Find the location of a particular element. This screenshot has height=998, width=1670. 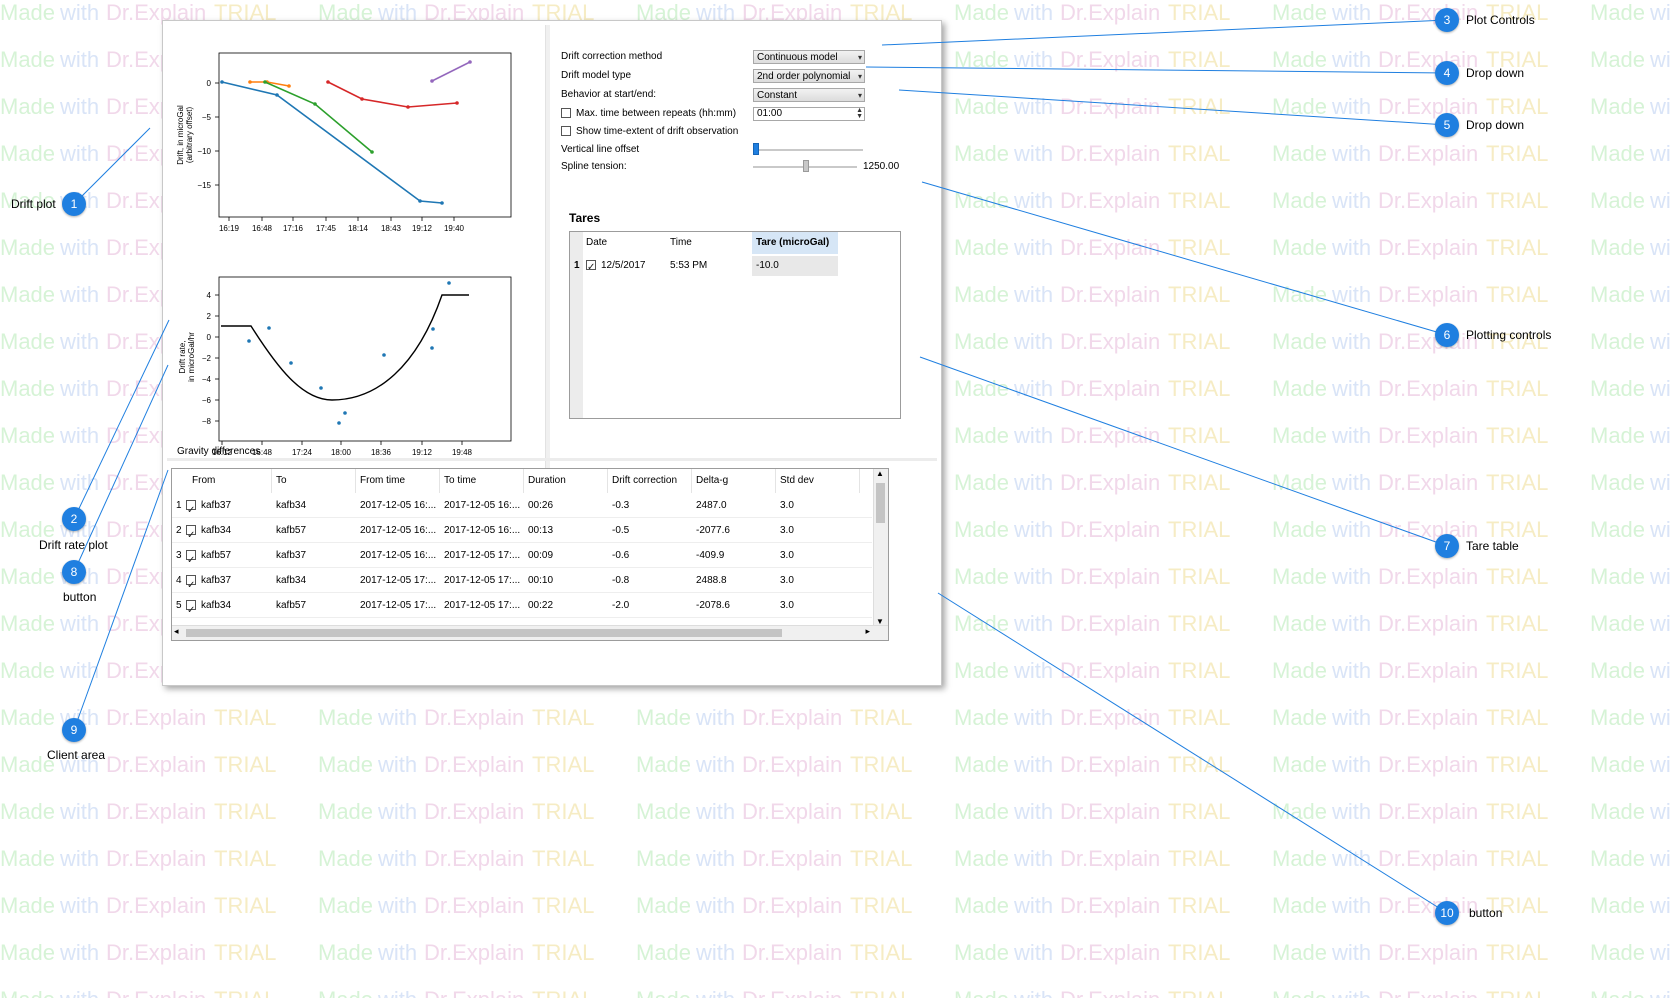

gravity-cell-delta-g: 2488.8 is located at coordinates (735, 580).